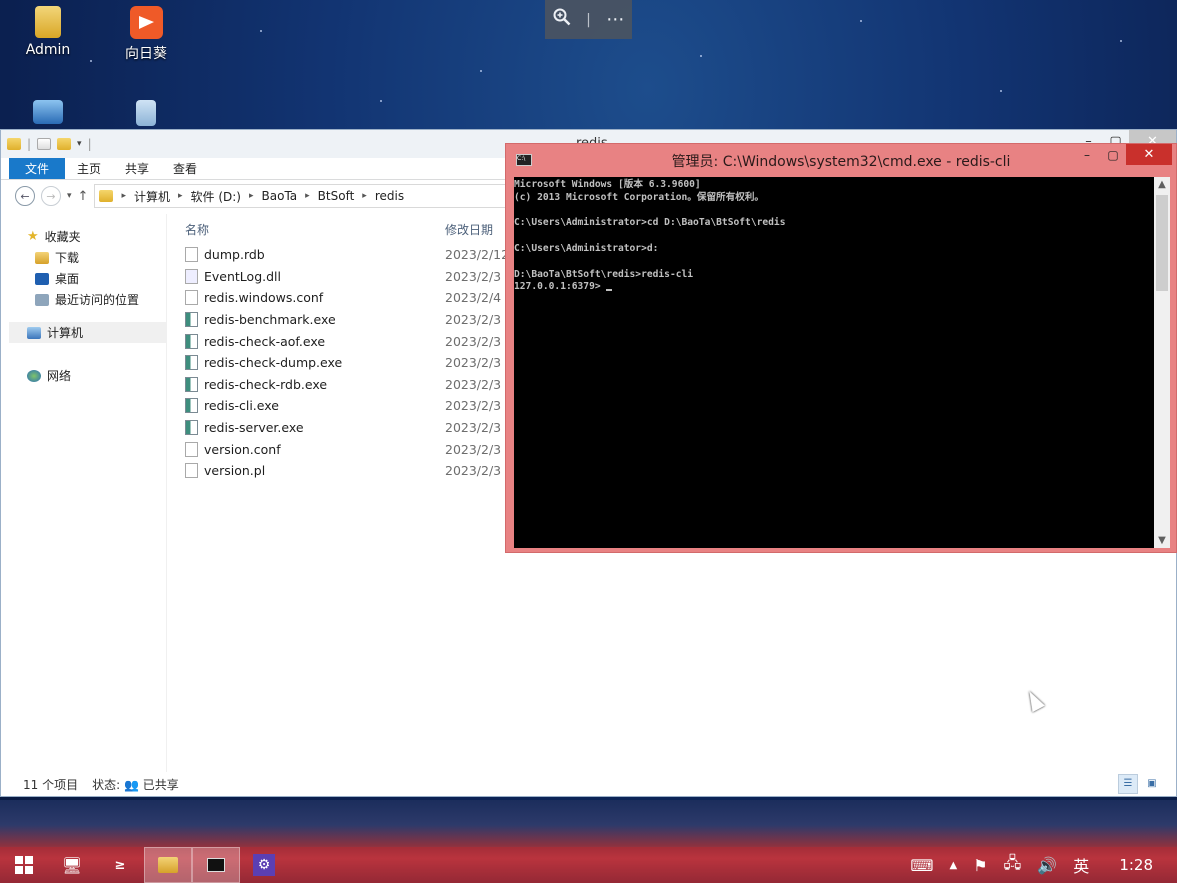  I want to click on start-icon, so click(24, 865).